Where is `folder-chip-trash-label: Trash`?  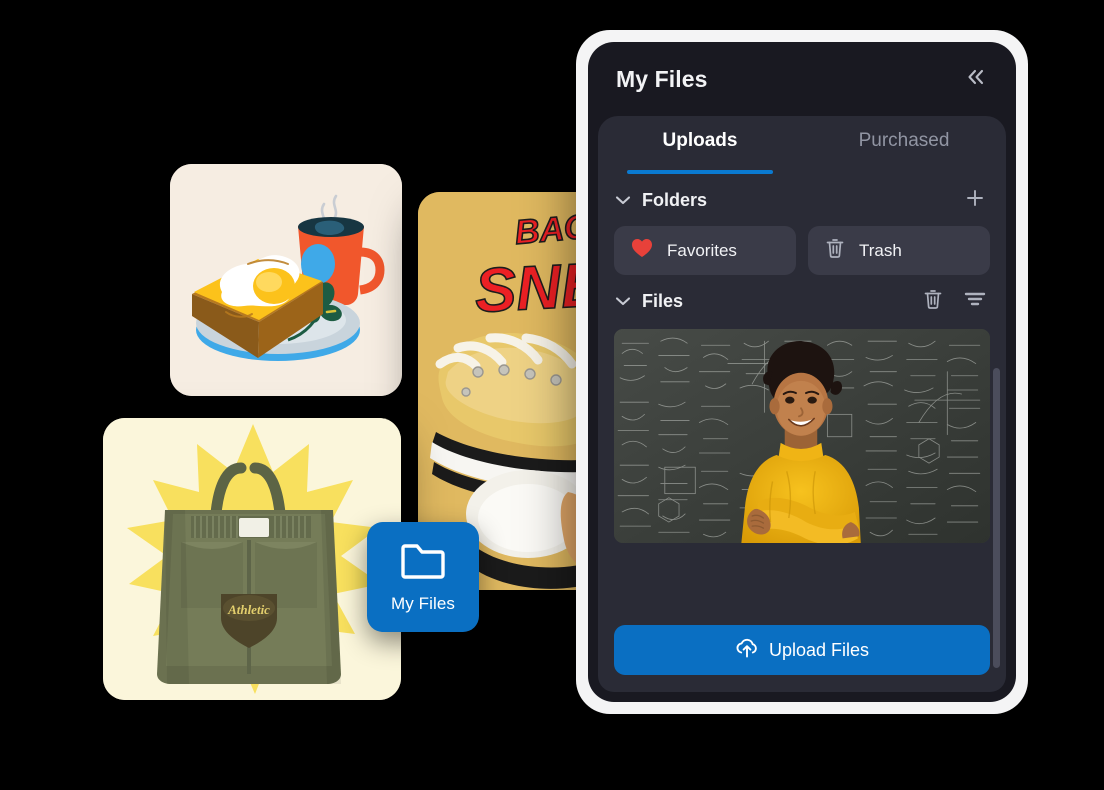 folder-chip-trash-label: Trash is located at coordinates (880, 250).